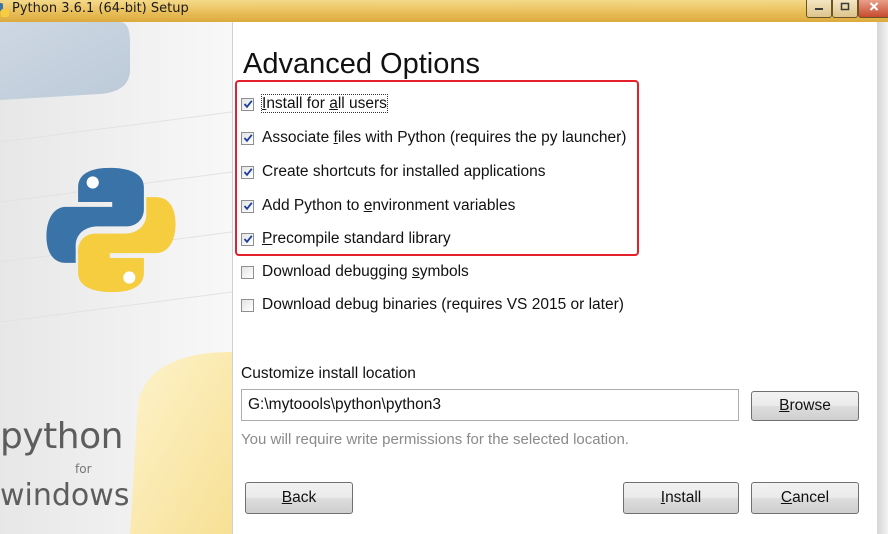 The image size is (888, 534). What do you see at coordinates (328, 373) in the screenshot?
I see `install-location-label: Customize install location` at bounding box center [328, 373].